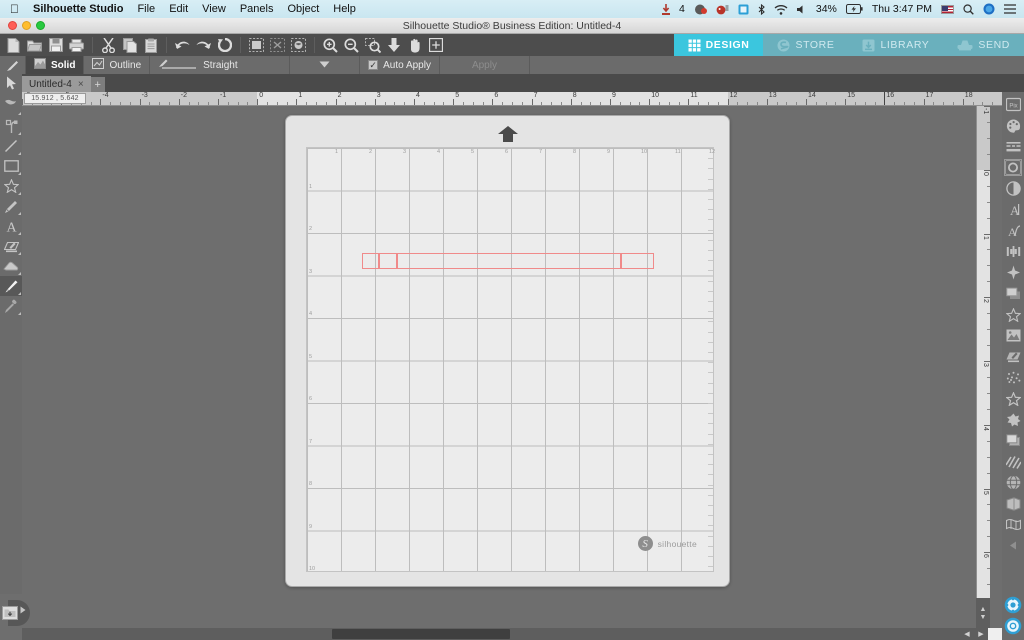  Describe the element at coordinates (11, 126) in the screenshot. I see `edit-points-tool-icon` at that location.